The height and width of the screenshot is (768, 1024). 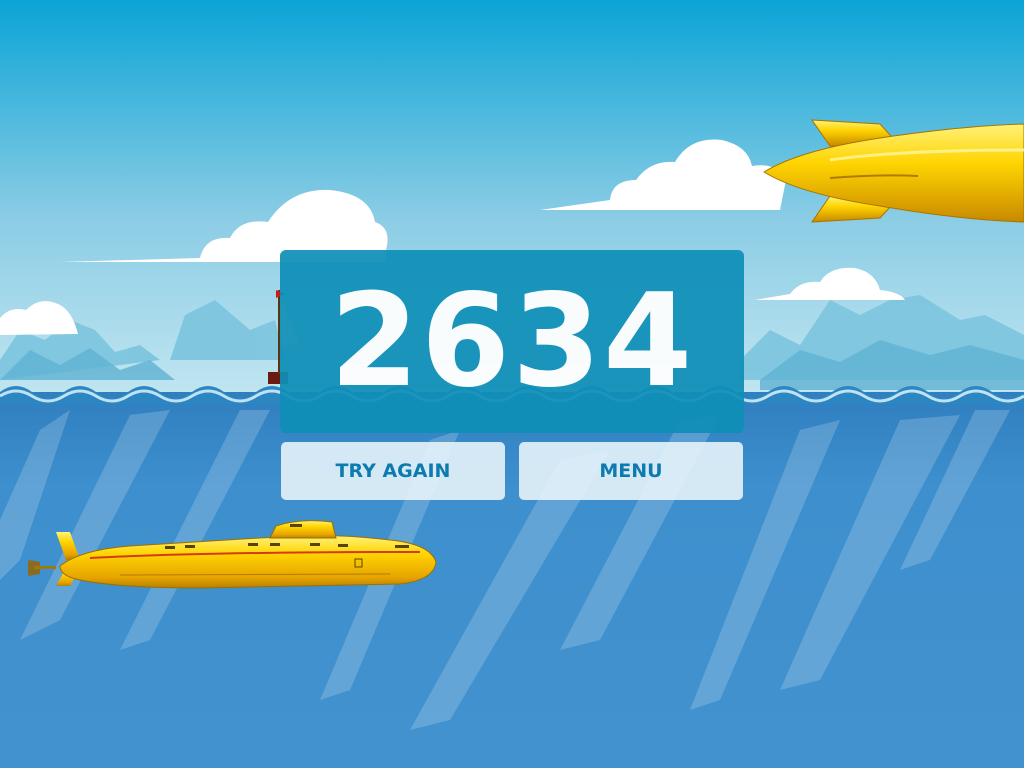 What do you see at coordinates (393, 471) in the screenshot?
I see `try-again-button: TRY AGAIN` at bounding box center [393, 471].